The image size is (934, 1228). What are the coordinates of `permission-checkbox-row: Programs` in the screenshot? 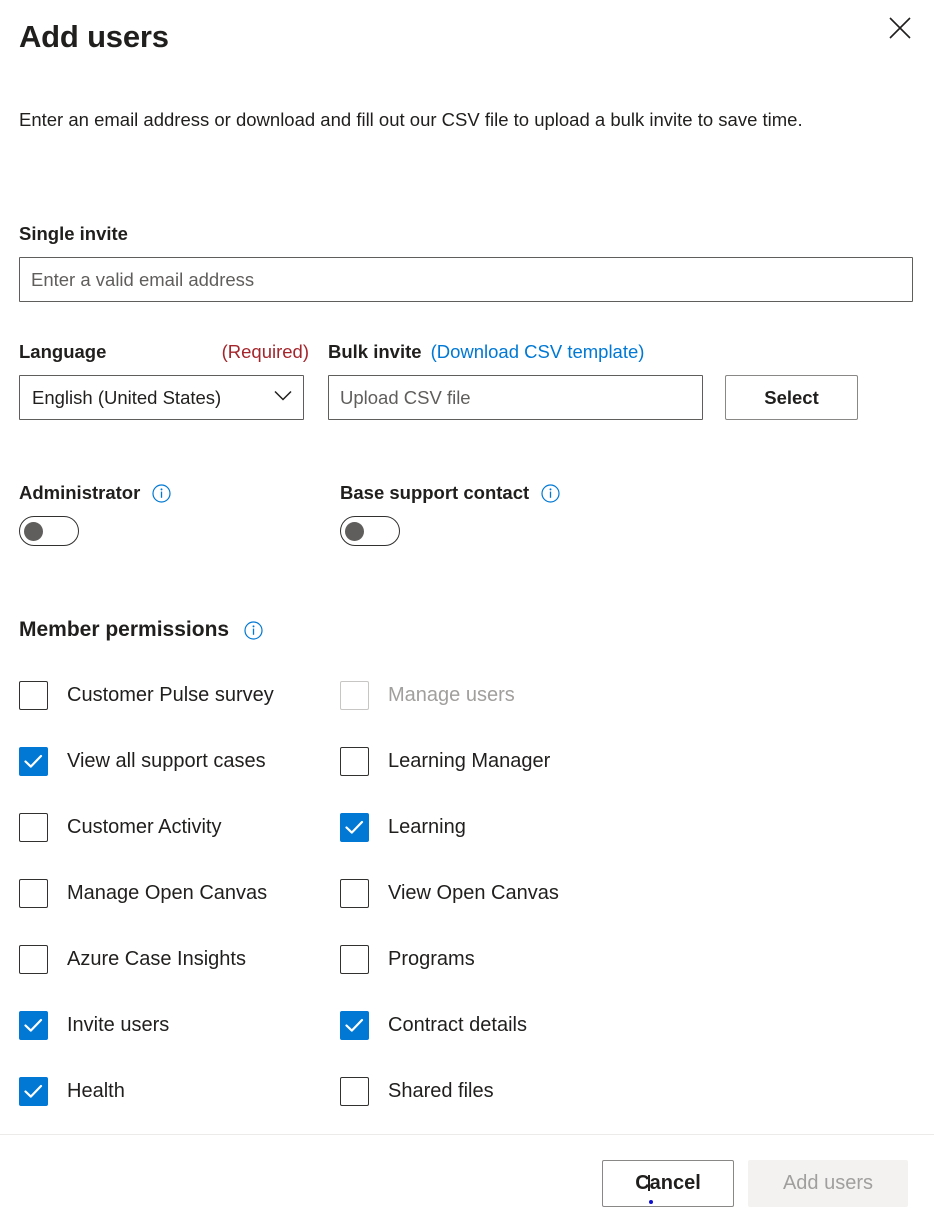 It's located at (500, 959).